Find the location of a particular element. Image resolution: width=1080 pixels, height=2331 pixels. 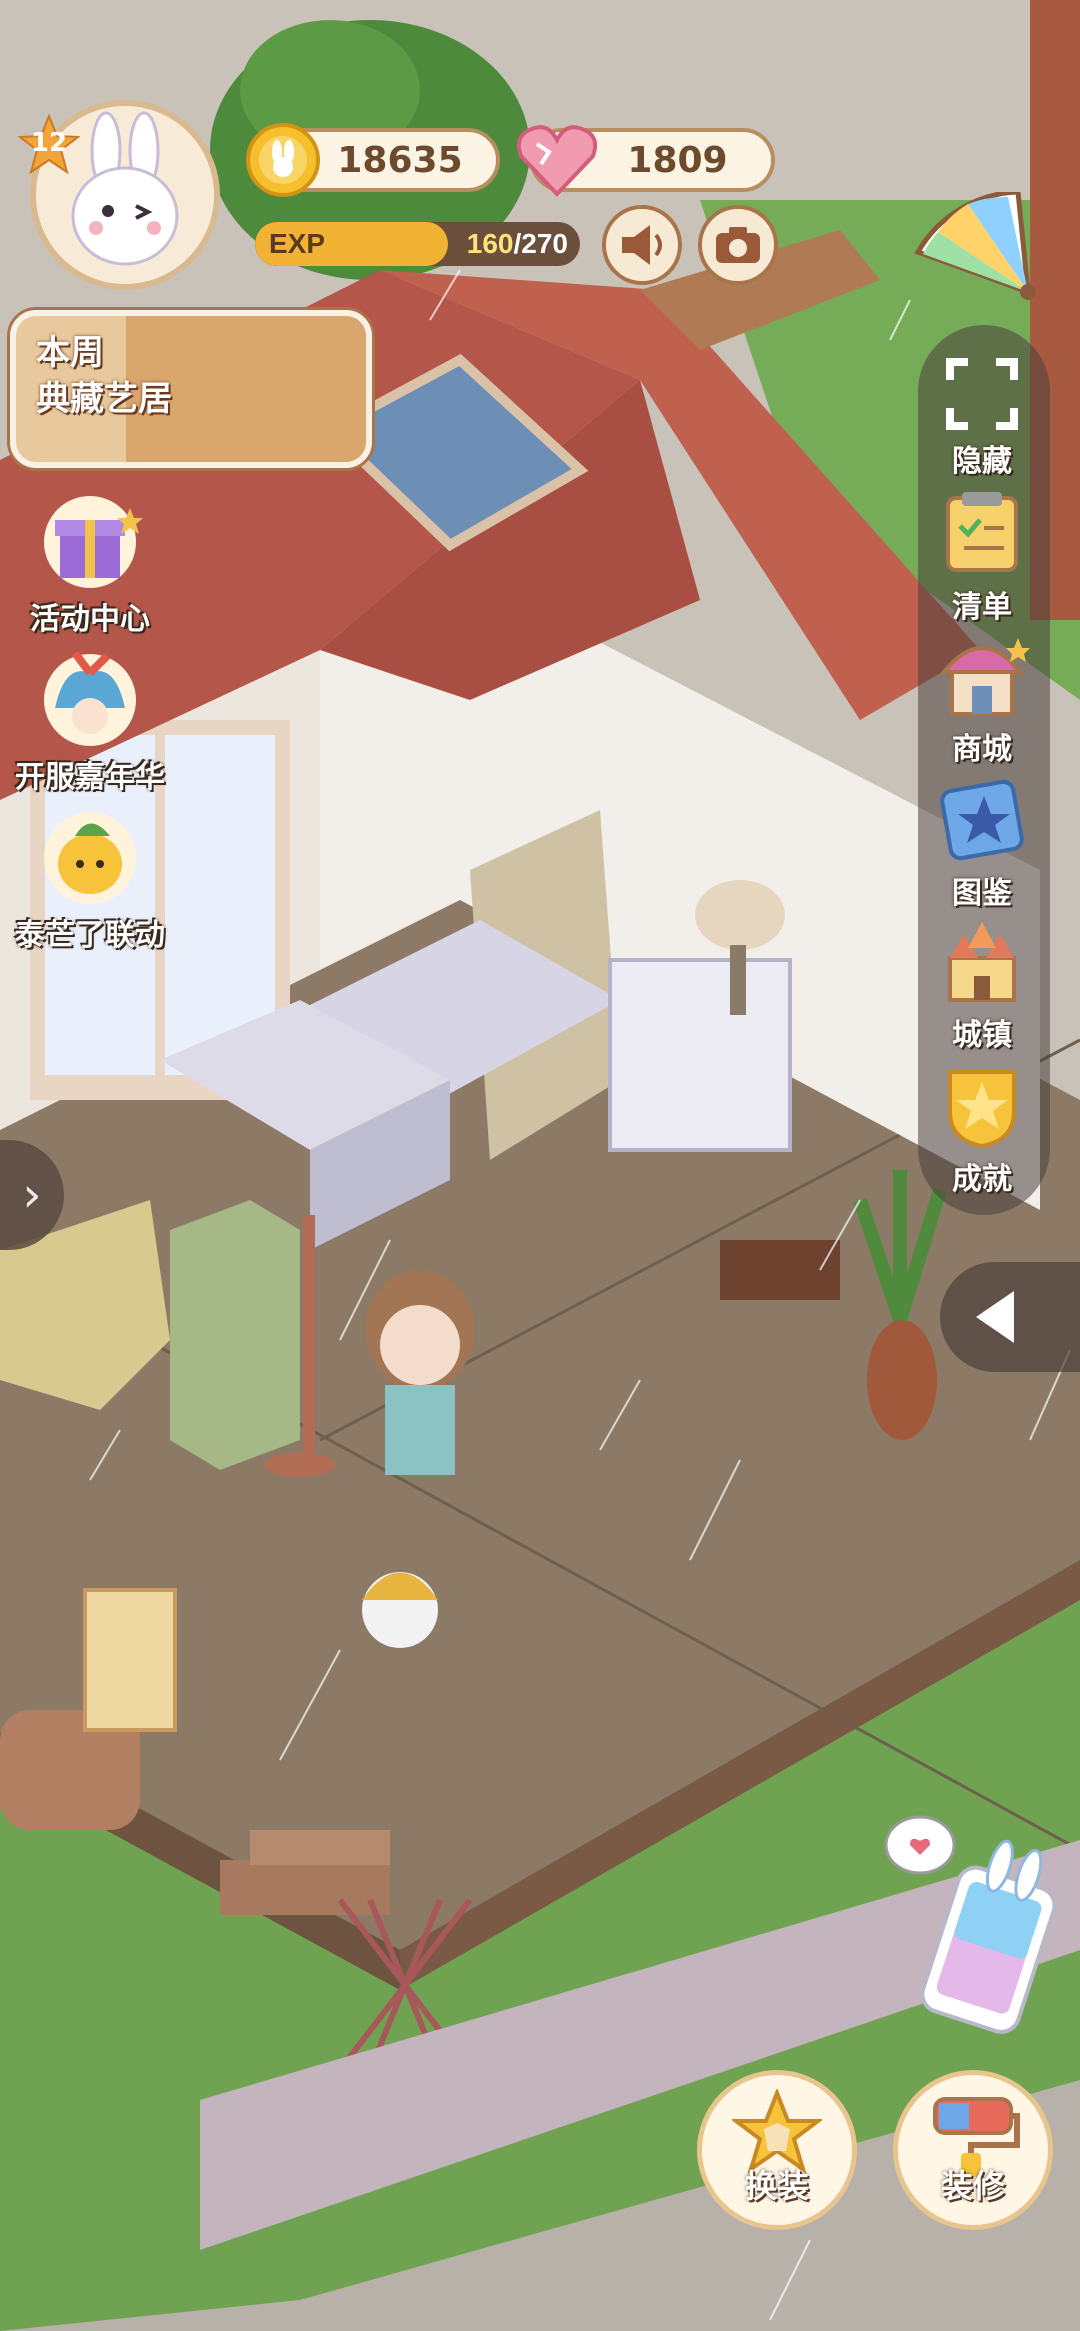

exp-bar: EXP 160/270 is located at coordinates (417, 244).